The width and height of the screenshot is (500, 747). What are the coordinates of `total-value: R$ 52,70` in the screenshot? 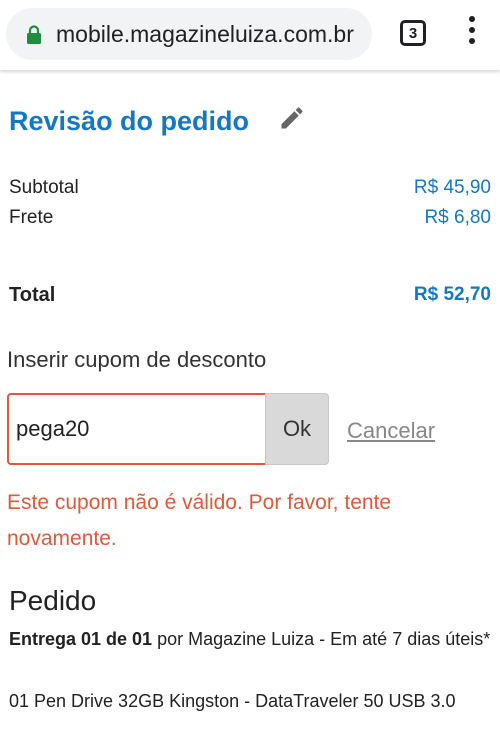 It's located at (452, 294).